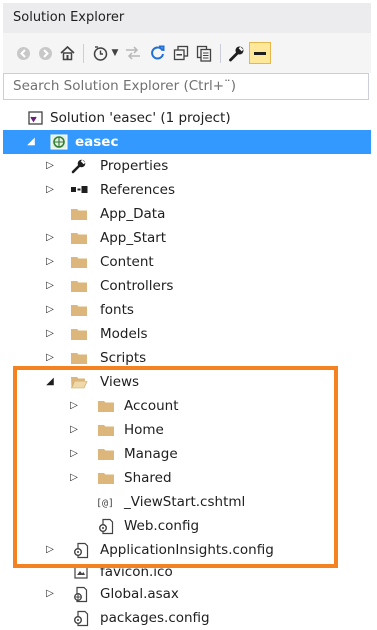 This screenshot has width=377, height=630. What do you see at coordinates (123, 358) in the screenshot?
I see `tree-item-label: Scripts` at bounding box center [123, 358].